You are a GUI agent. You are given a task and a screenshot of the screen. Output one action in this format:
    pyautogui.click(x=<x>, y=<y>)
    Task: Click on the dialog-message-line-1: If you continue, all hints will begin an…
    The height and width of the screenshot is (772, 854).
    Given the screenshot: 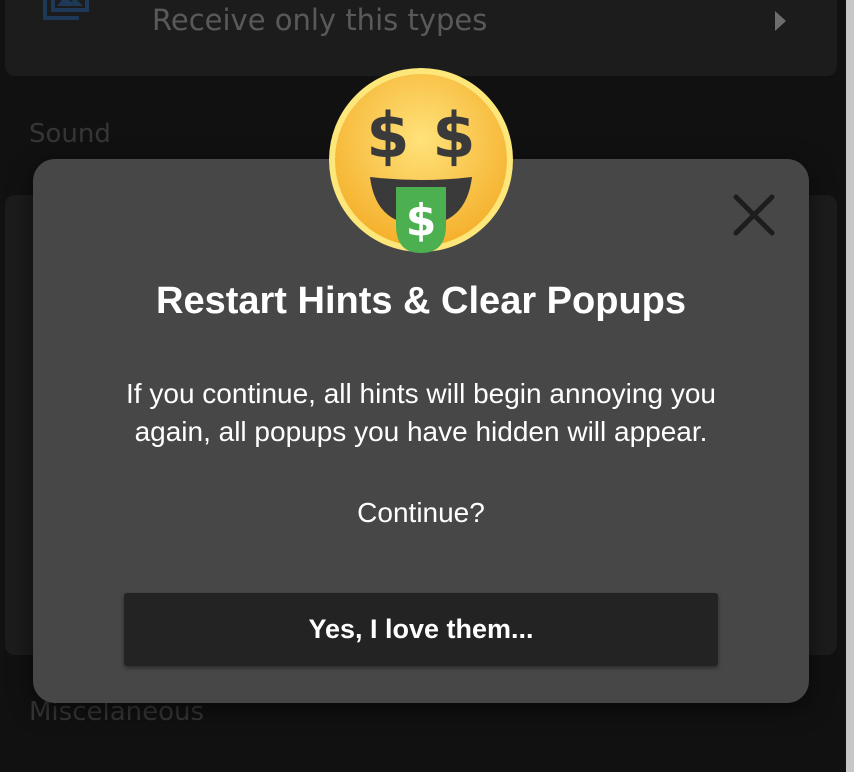 What is the action you would take?
    pyautogui.click(x=421, y=393)
    